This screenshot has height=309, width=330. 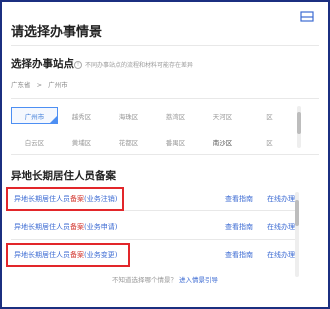 I want to click on district-liwan: 荔湾区, so click(x=175, y=115).